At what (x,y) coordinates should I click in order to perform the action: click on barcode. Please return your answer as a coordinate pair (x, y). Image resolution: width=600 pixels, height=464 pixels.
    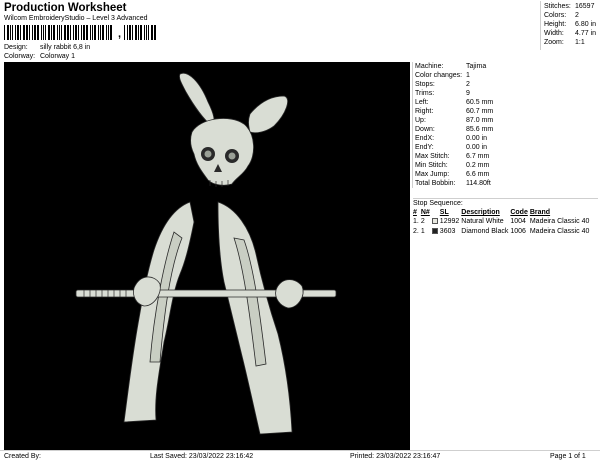
    Looking at the image, I should click on (60, 32).